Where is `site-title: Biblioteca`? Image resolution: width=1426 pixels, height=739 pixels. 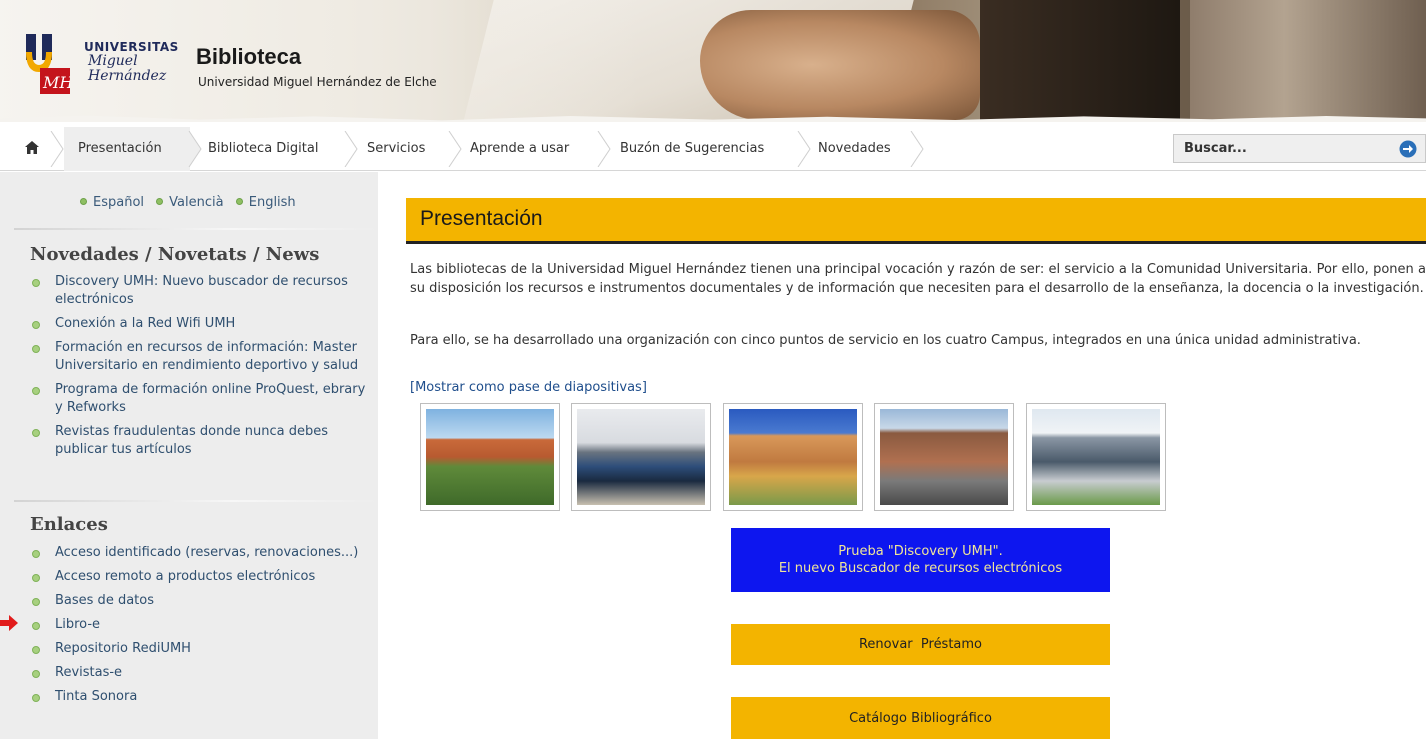
site-title: Biblioteca is located at coordinates (248, 57).